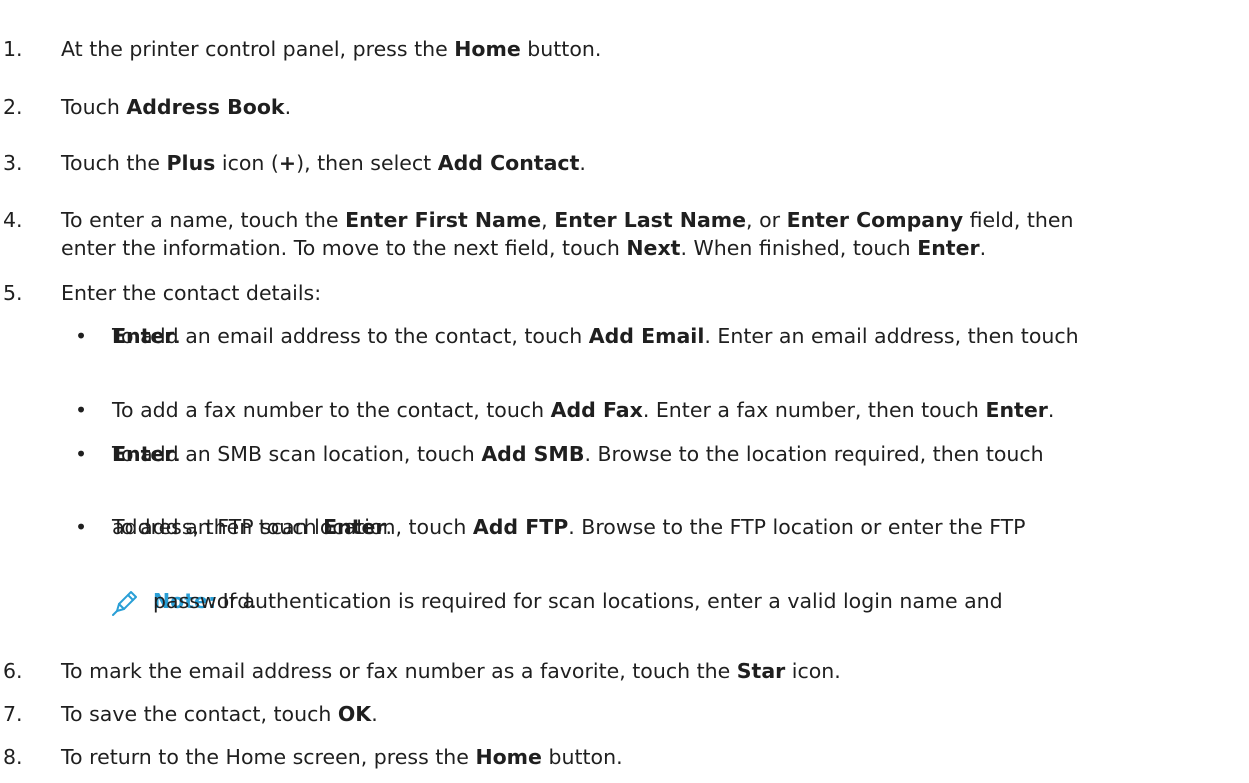  I want to click on step-number: 7., so click(13, 714).